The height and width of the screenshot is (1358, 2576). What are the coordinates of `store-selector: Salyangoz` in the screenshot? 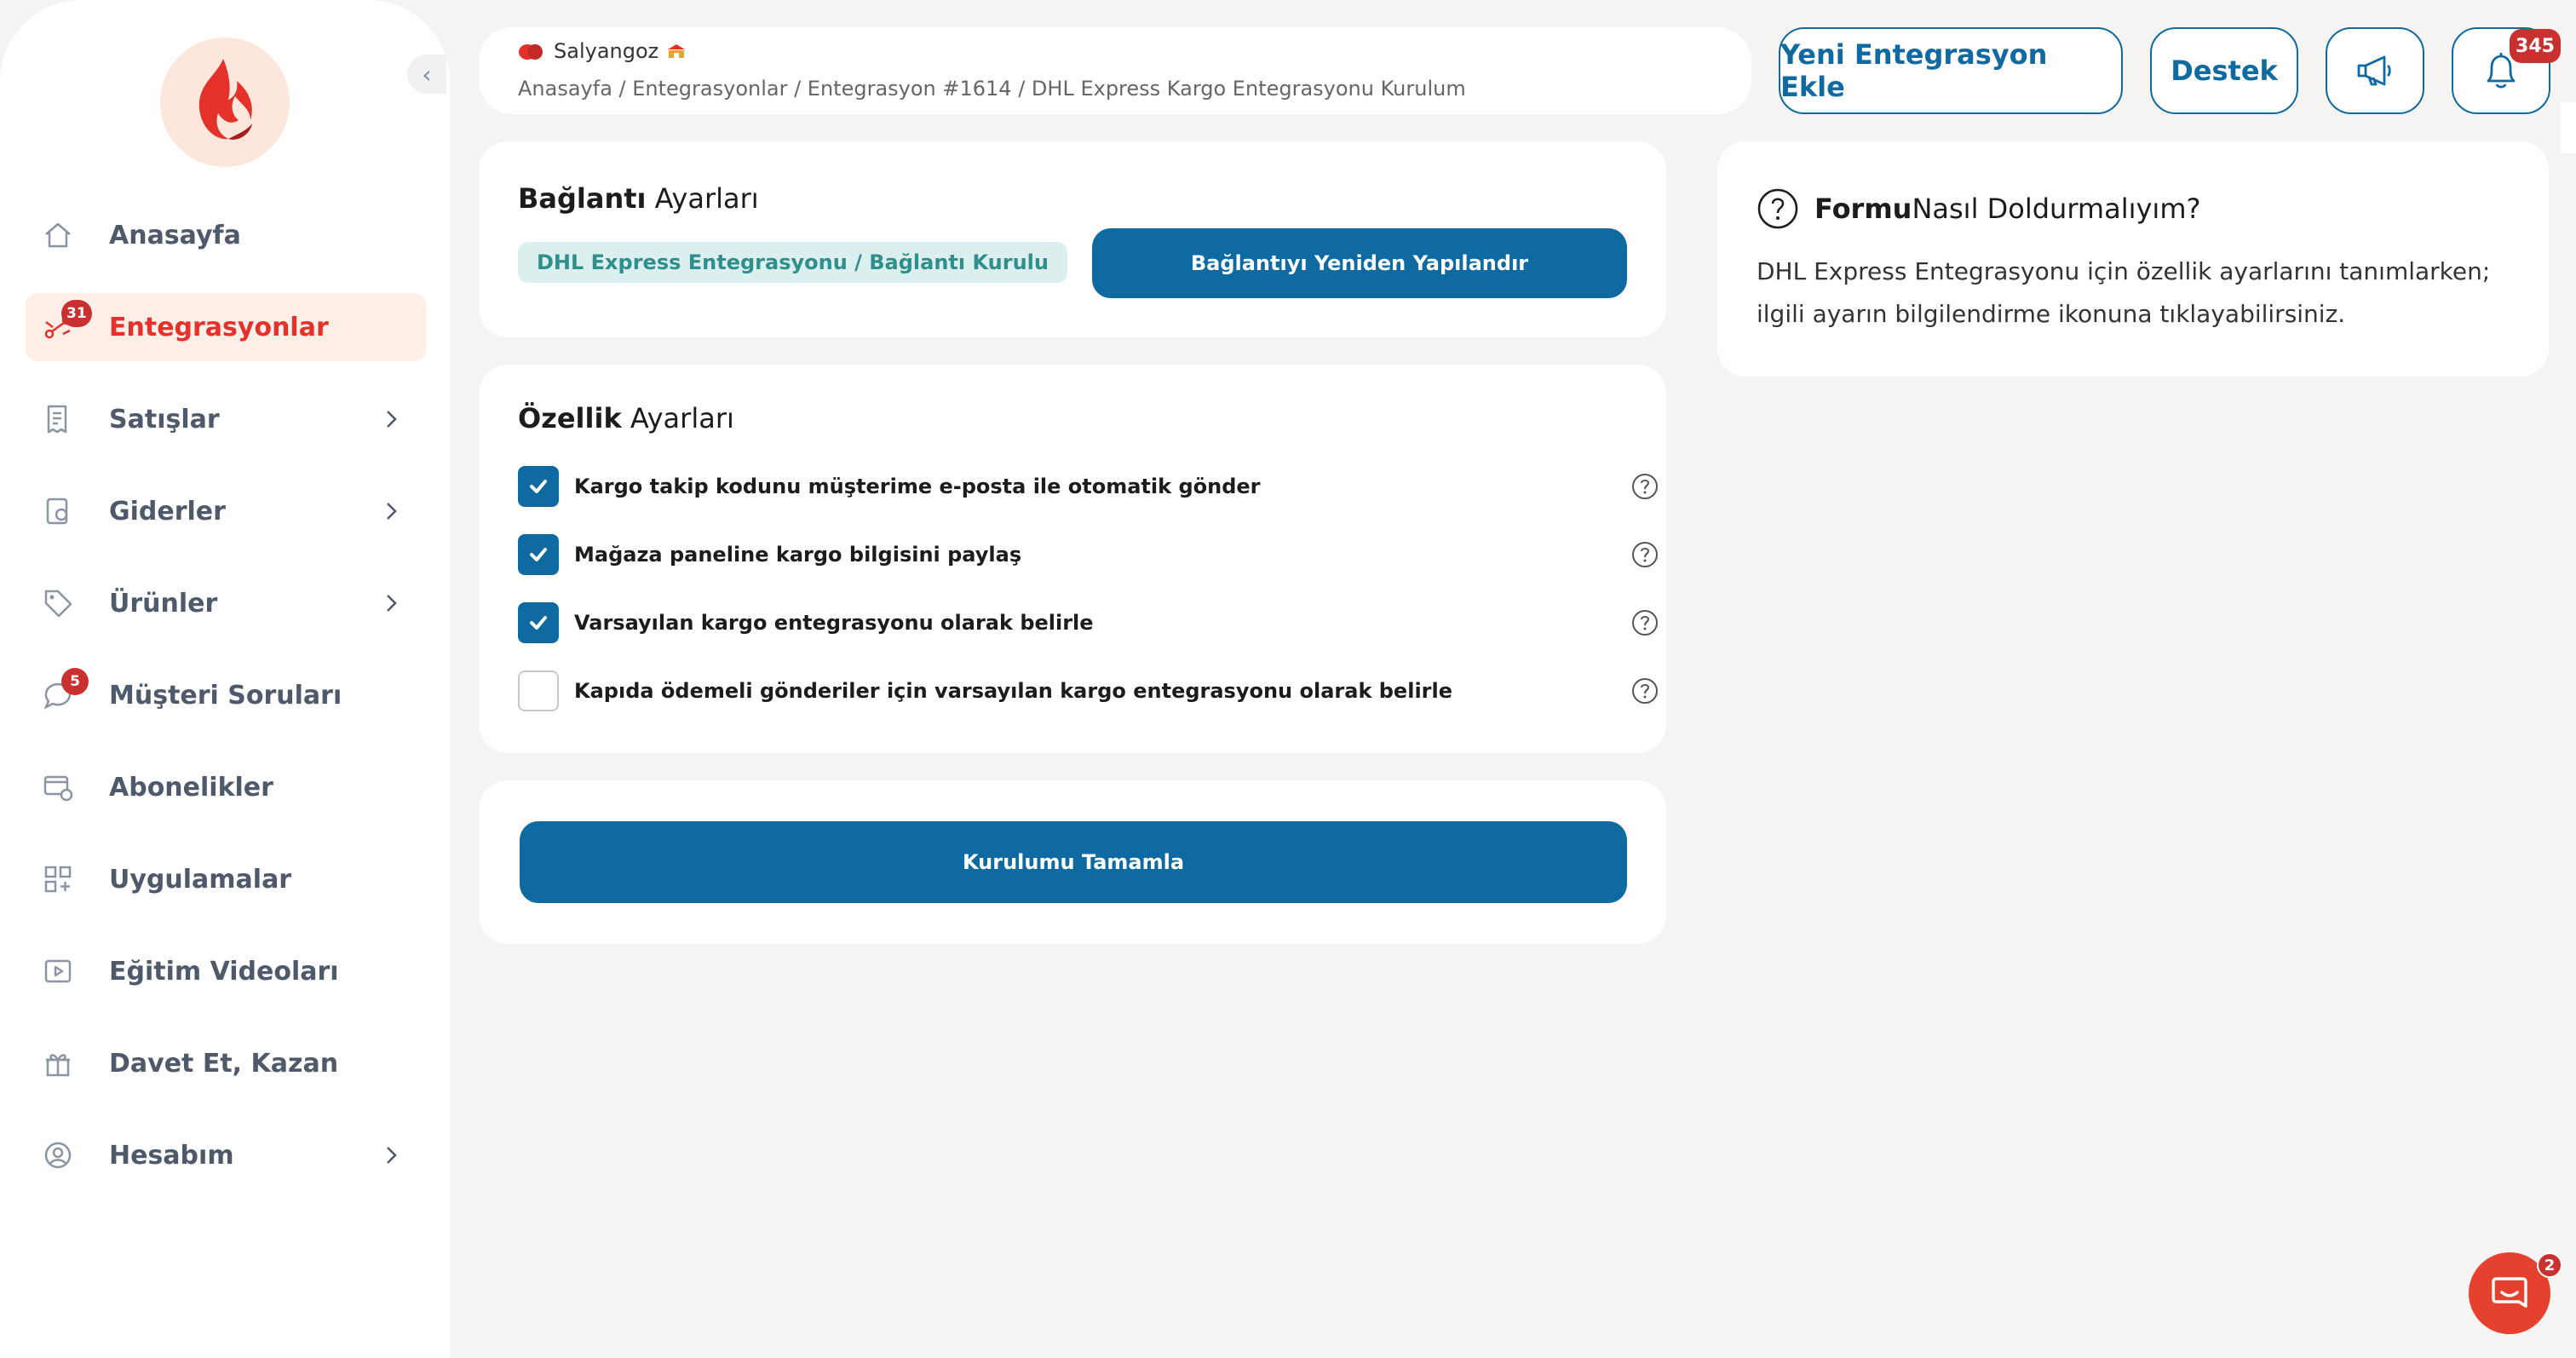 It's located at (603, 51).